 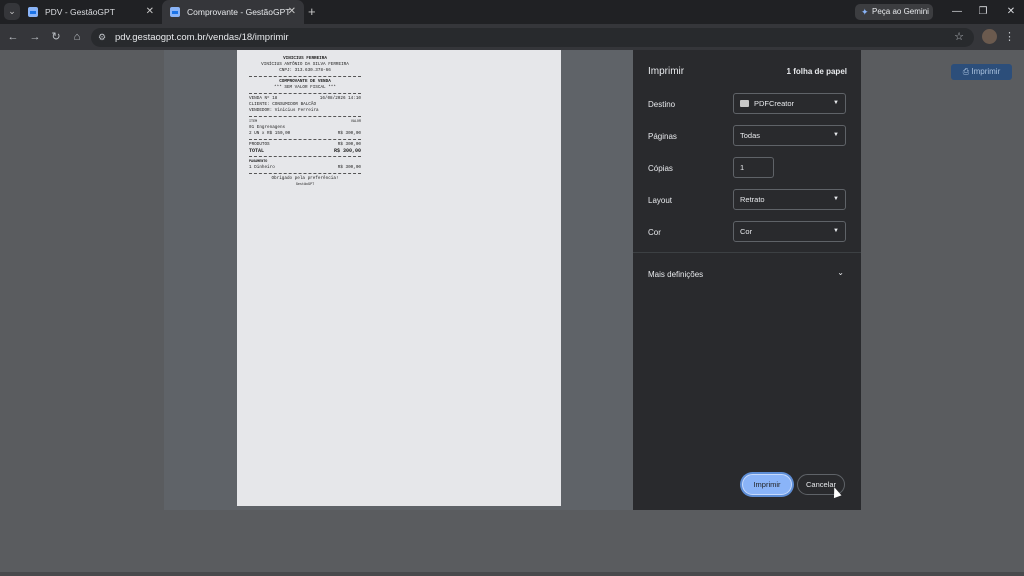 I want to click on more-settings-toggle: Mais definições, so click(x=675, y=274).